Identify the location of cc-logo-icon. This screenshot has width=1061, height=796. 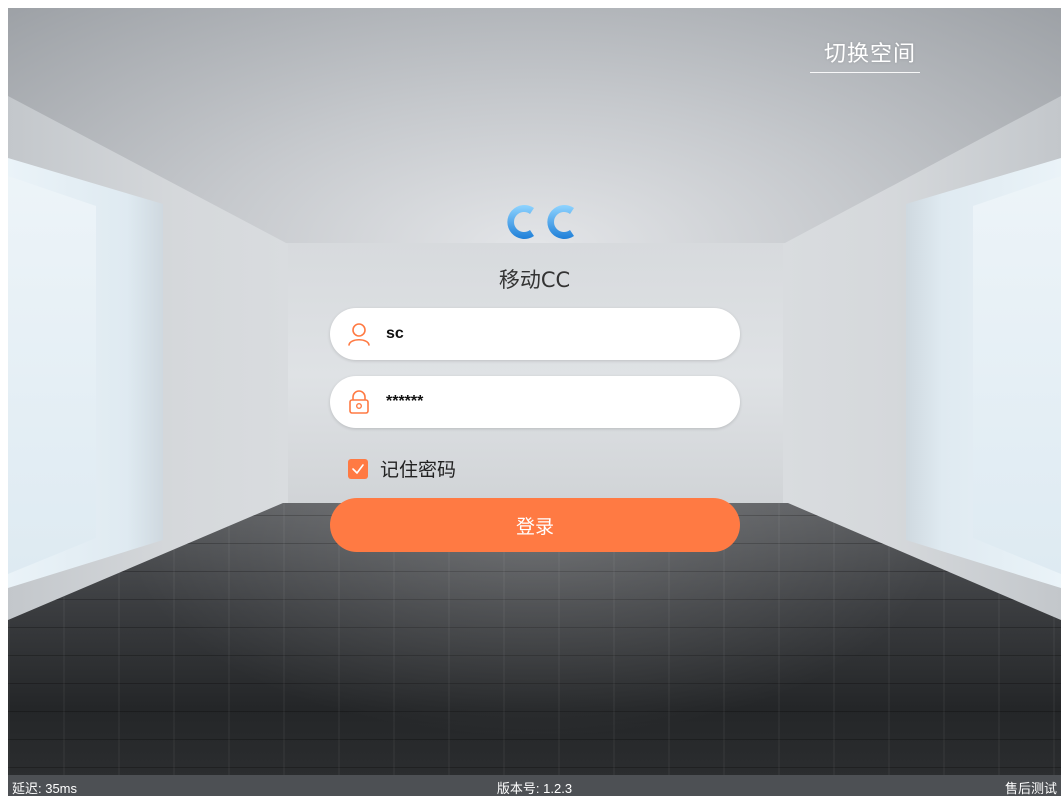
(540, 222).